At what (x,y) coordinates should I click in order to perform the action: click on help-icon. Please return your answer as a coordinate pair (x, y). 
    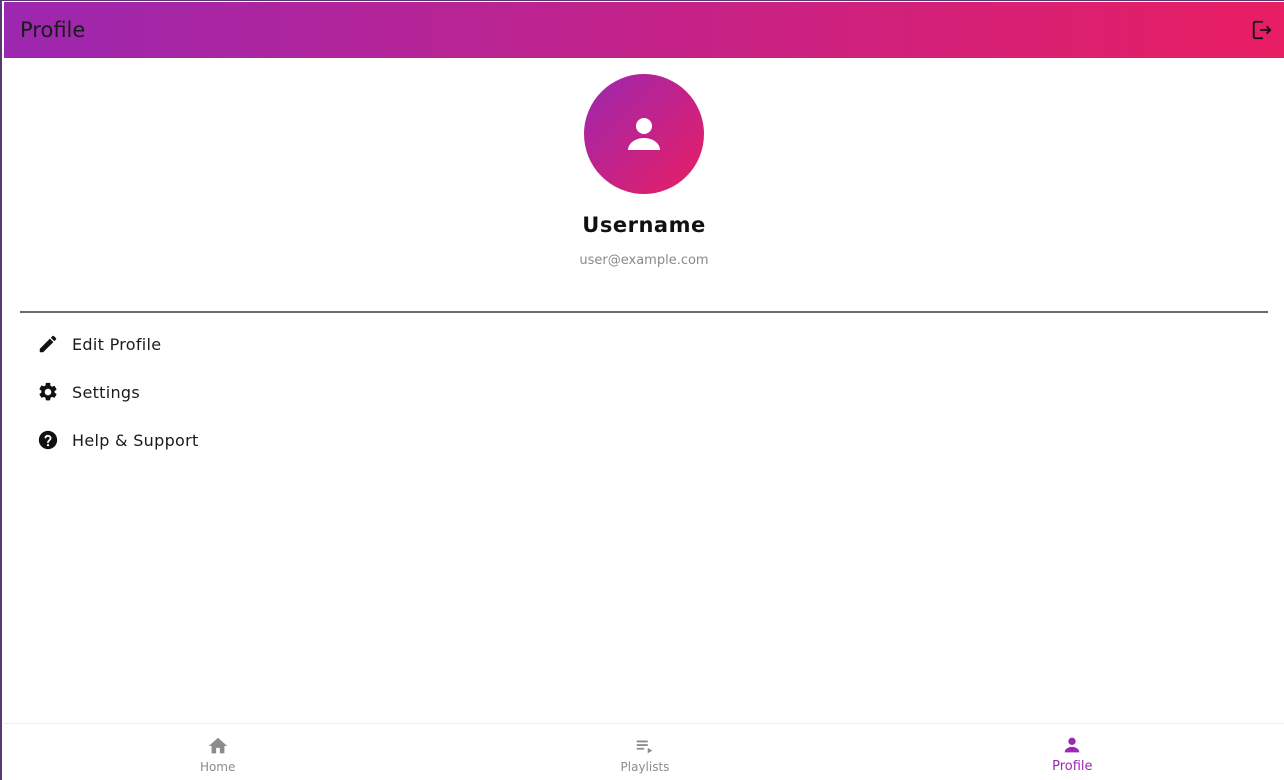
    Looking at the image, I should click on (48, 440).